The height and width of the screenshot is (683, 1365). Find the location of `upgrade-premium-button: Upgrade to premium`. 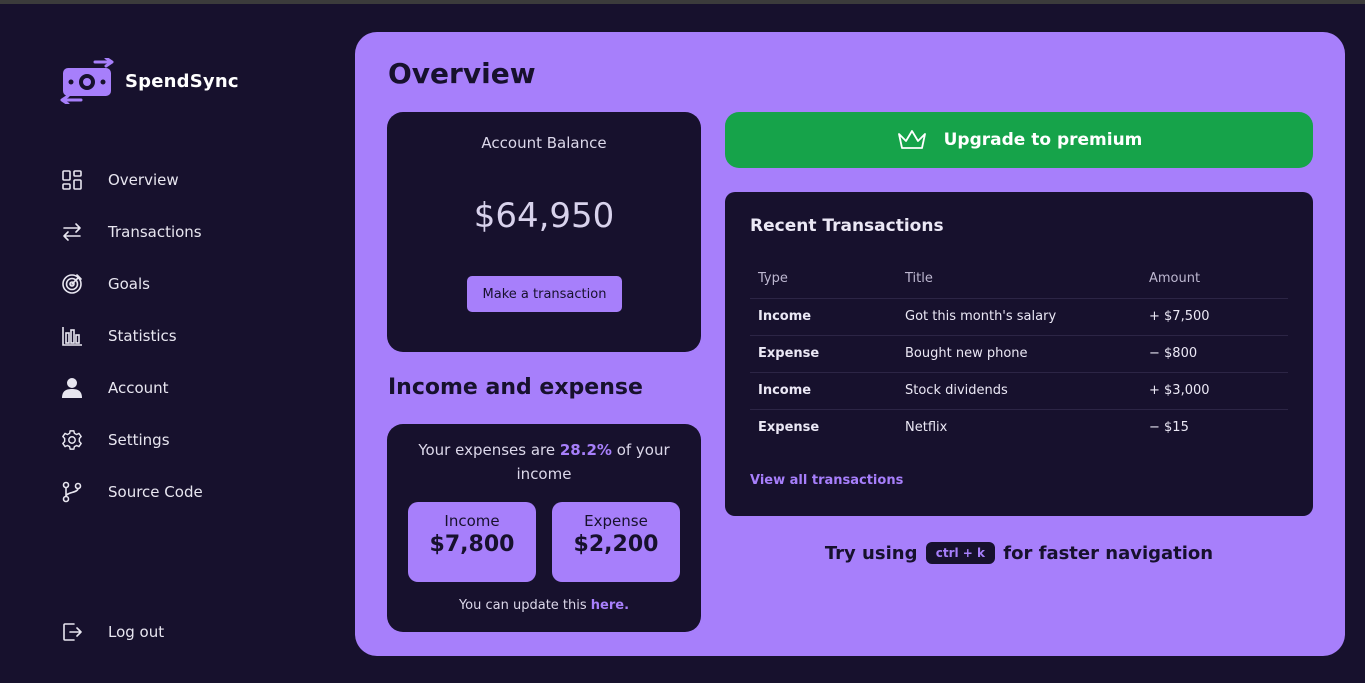

upgrade-premium-button: Upgrade to premium is located at coordinates (1019, 140).